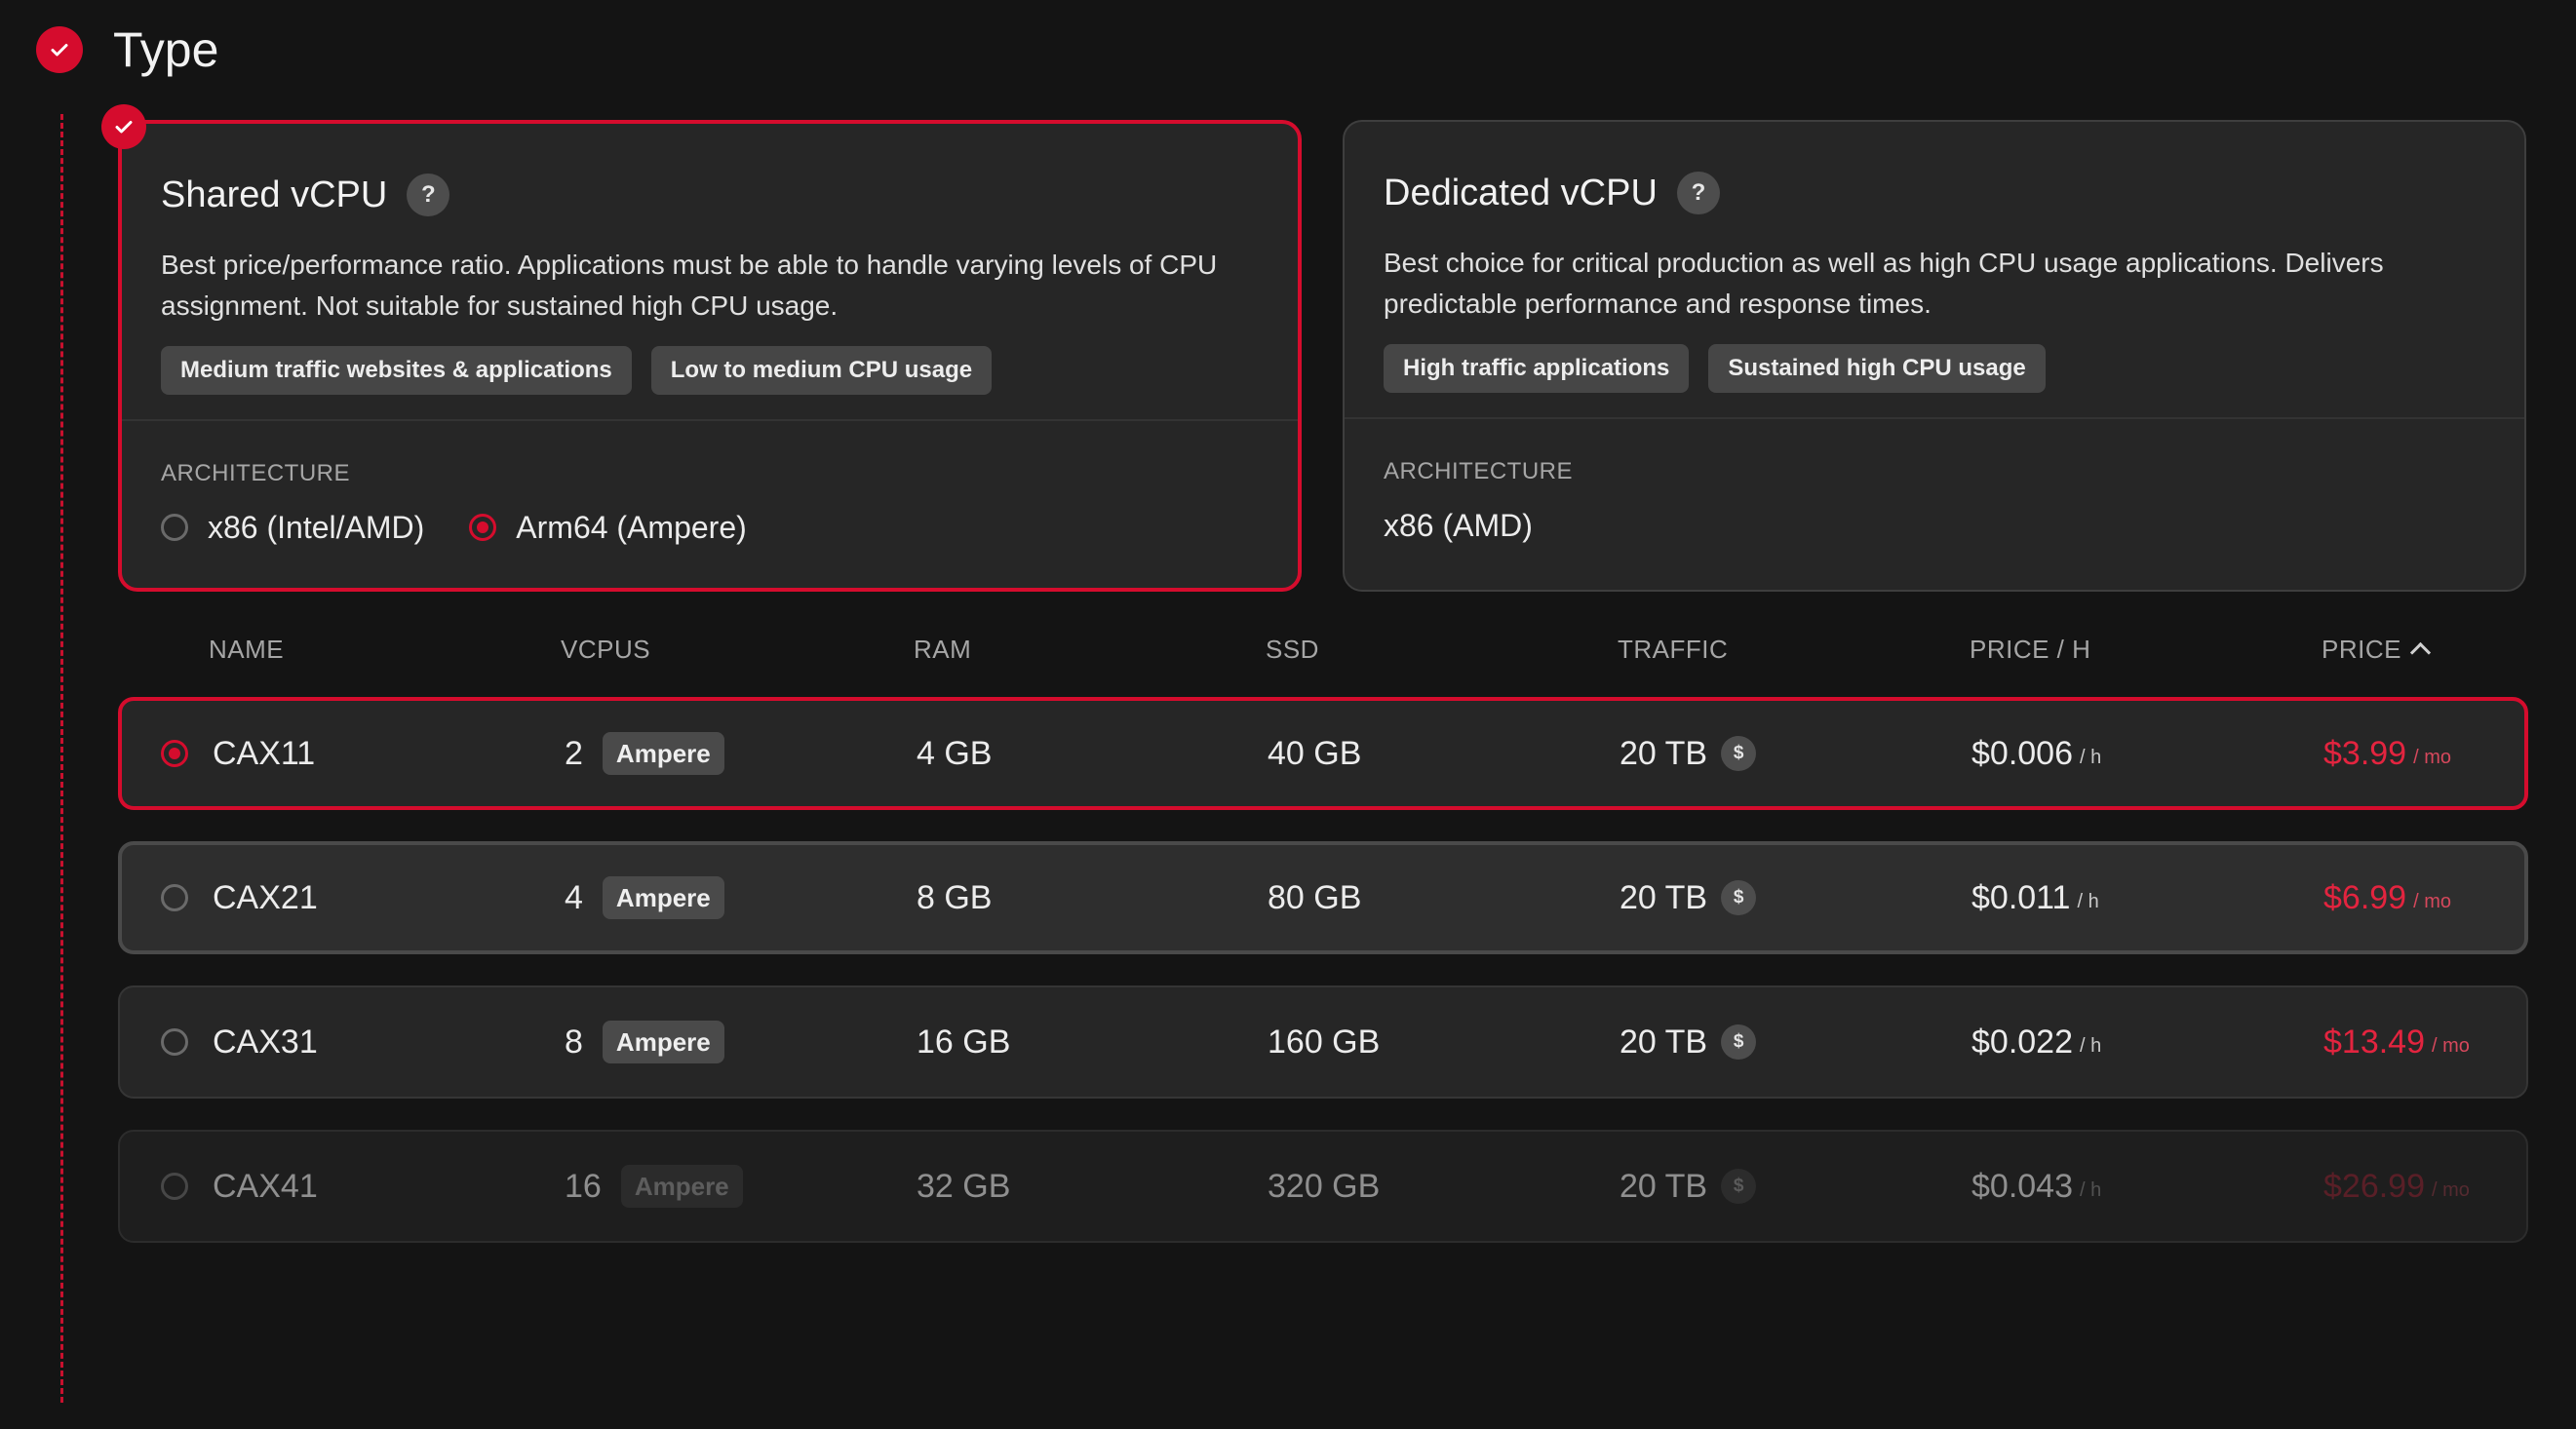 The height and width of the screenshot is (1429, 2576). What do you see at coordinates (174, 527) in the screenshot?
I see `radio-button` at bounding box center [174, 527].